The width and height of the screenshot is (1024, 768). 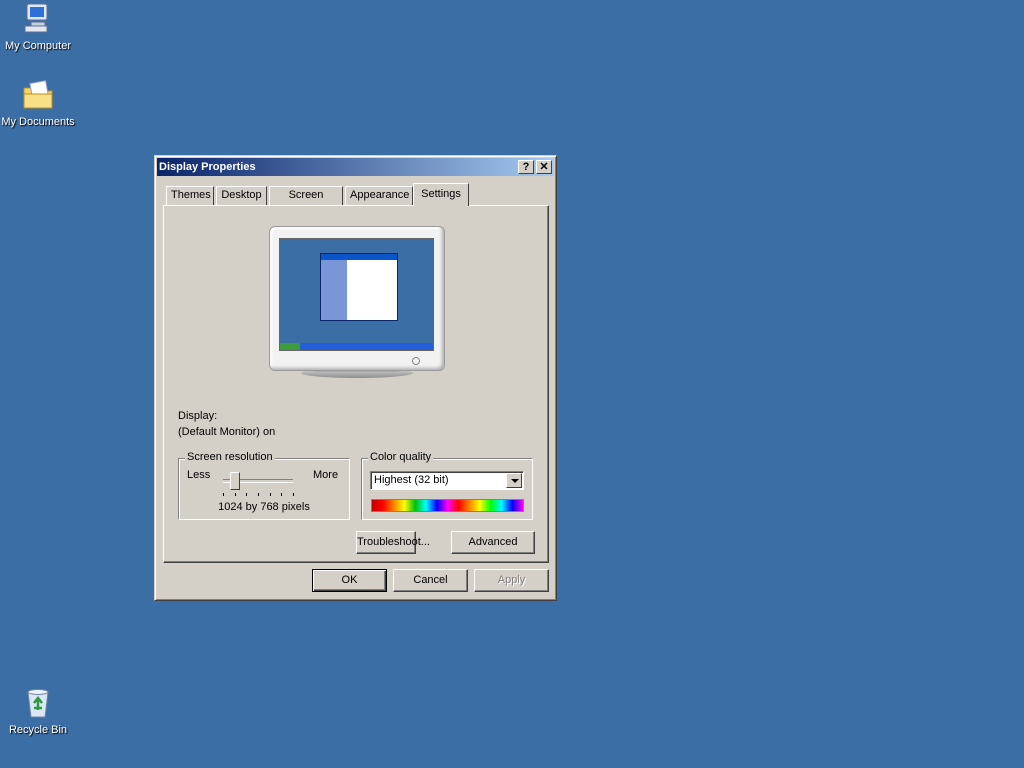 I want to click on monitor-screen-preview, so click(x=356, y=294).